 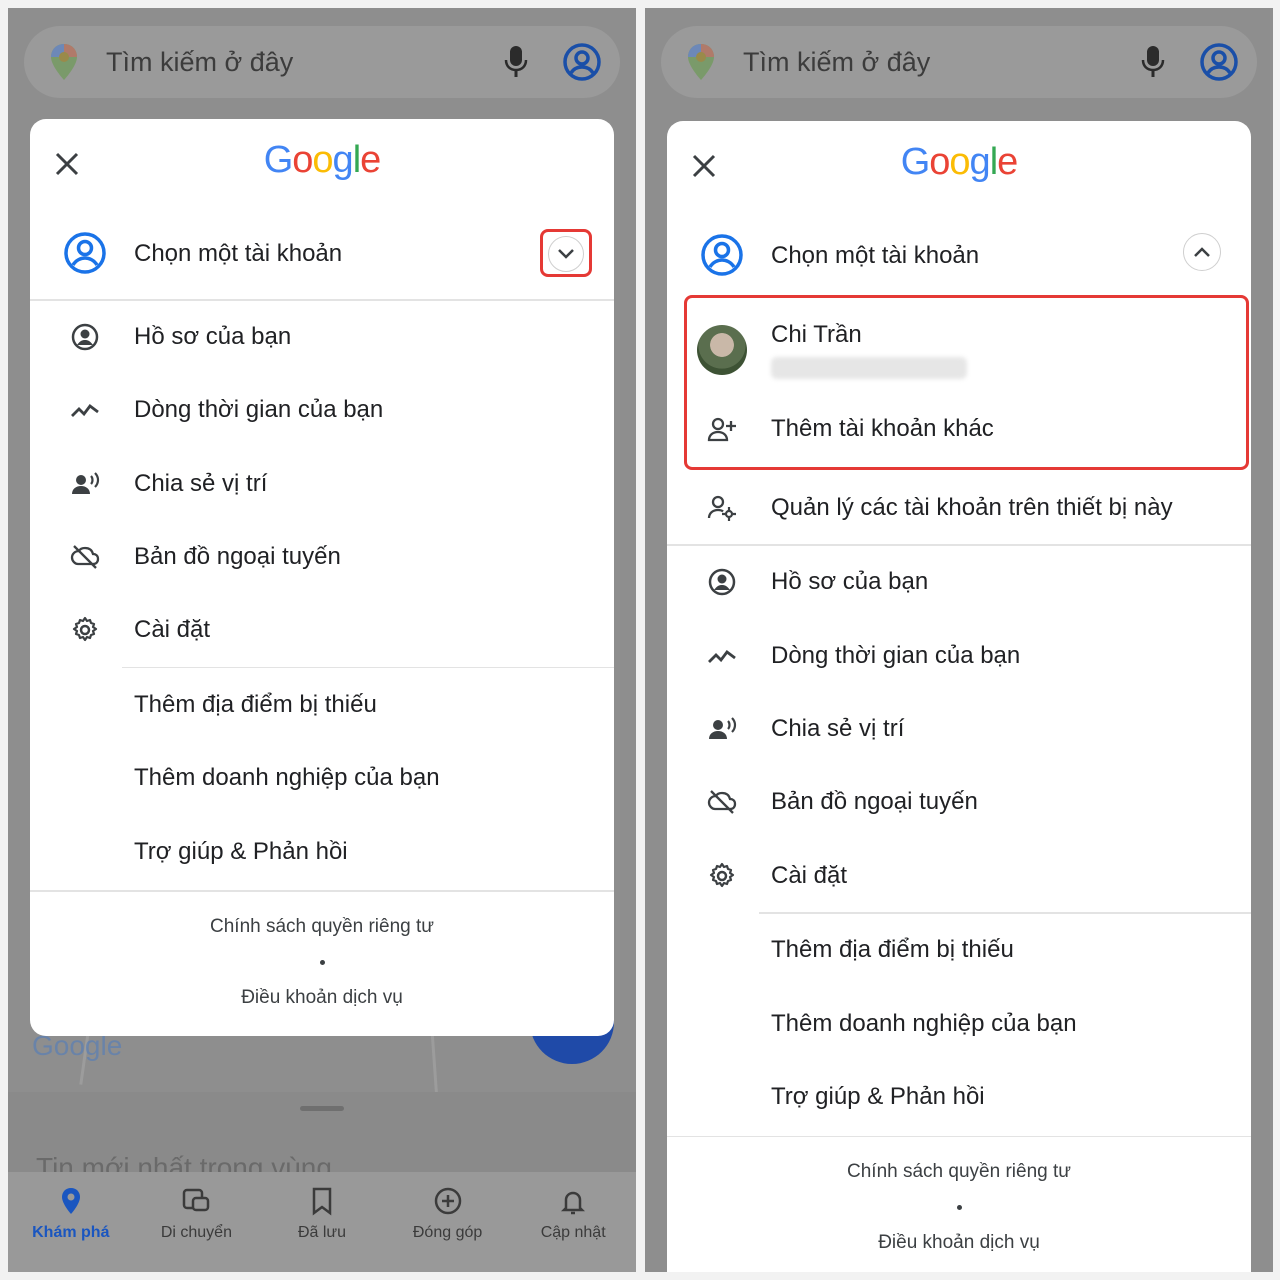 I want to click on nav-saved: Đã lưu, so click(x=322, y=1222).